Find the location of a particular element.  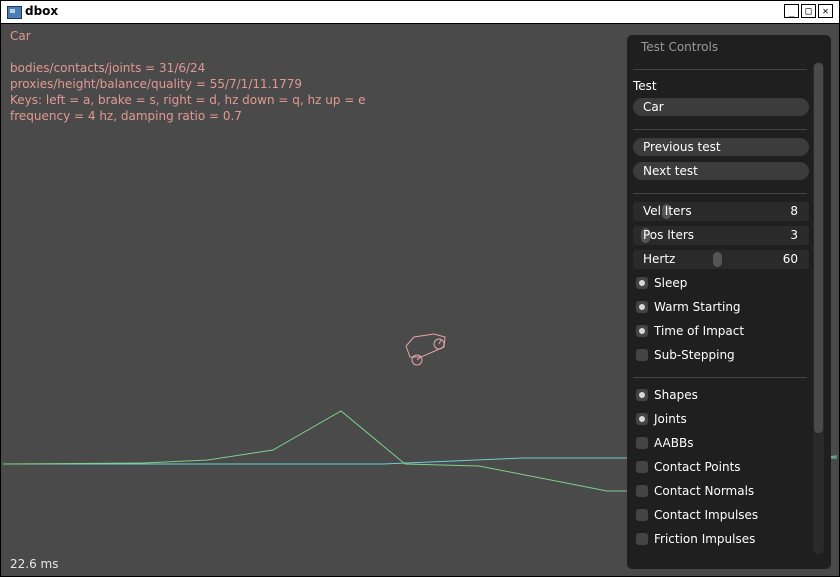

minimize-button: _ is located at coordinates (791, 11).